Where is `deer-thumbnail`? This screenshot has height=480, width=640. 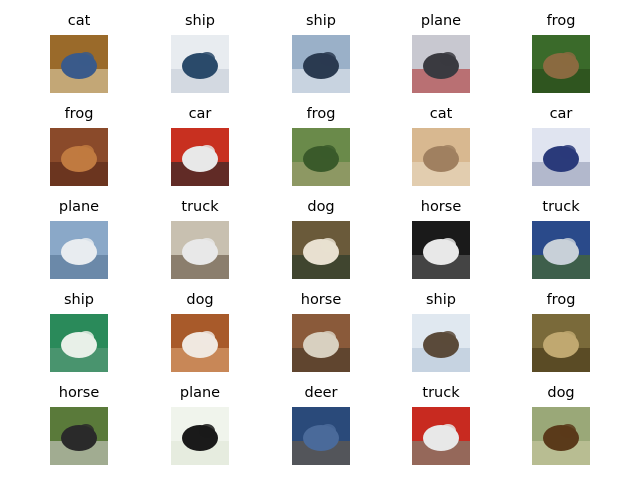 deer-thumbnail is located at coordinates (321, 436).